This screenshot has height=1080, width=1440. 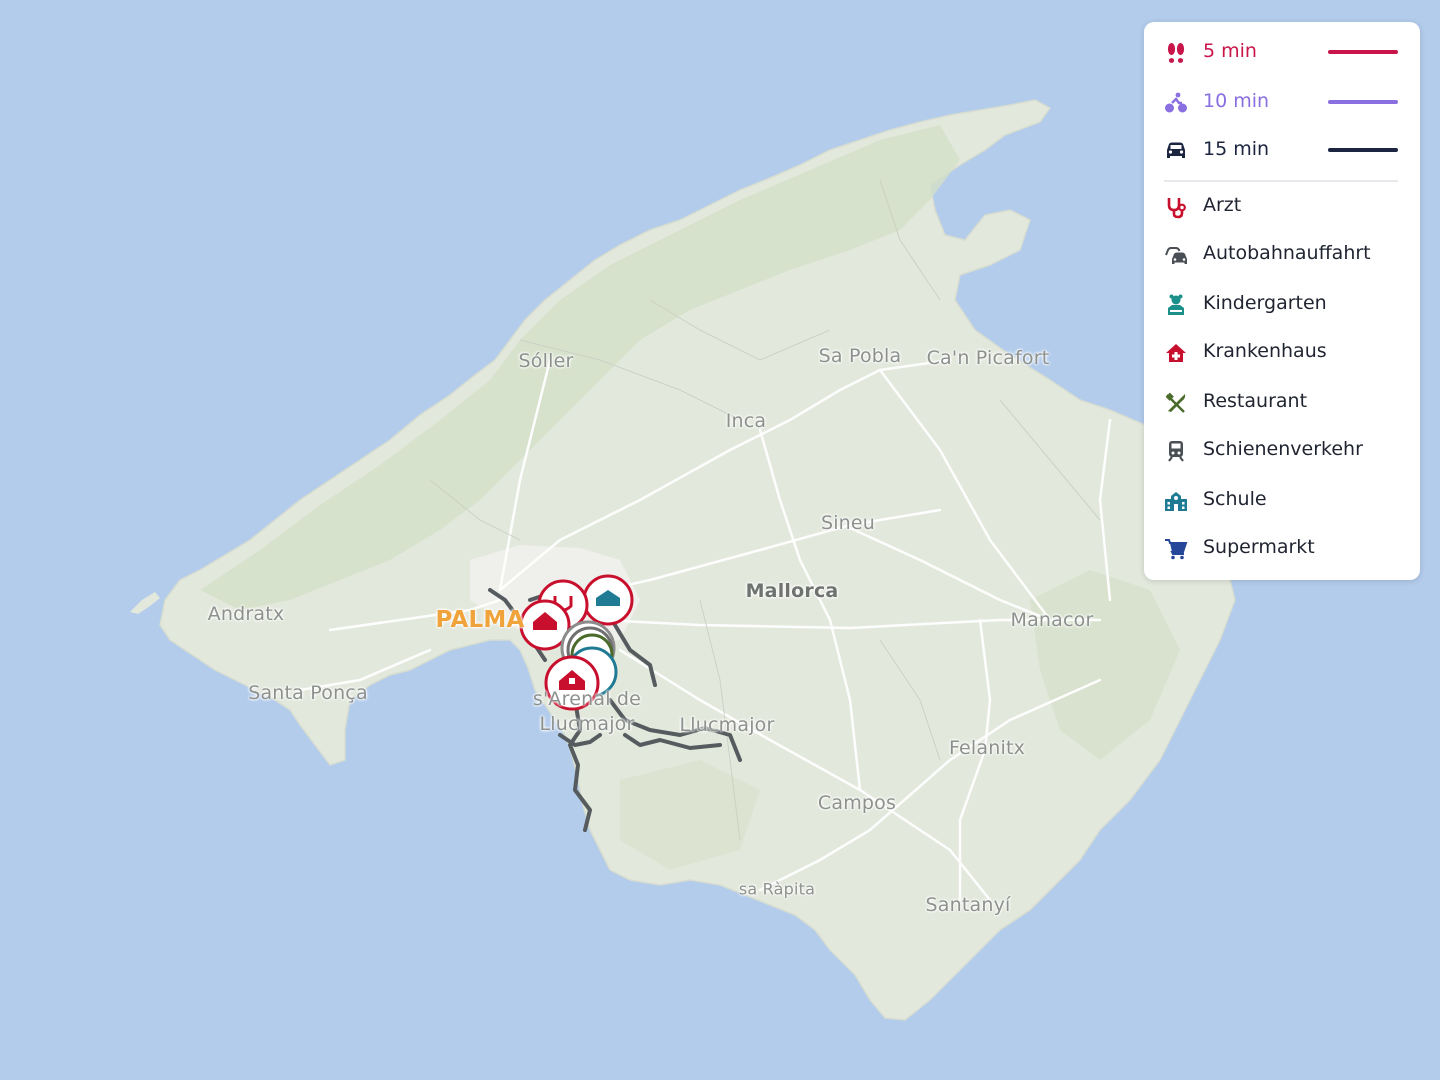 What do you see at coordinates (1230, 51) in the screenshot?
I see `legend-travel-walking-label: 5 min` at bounding box center [1230, 51].